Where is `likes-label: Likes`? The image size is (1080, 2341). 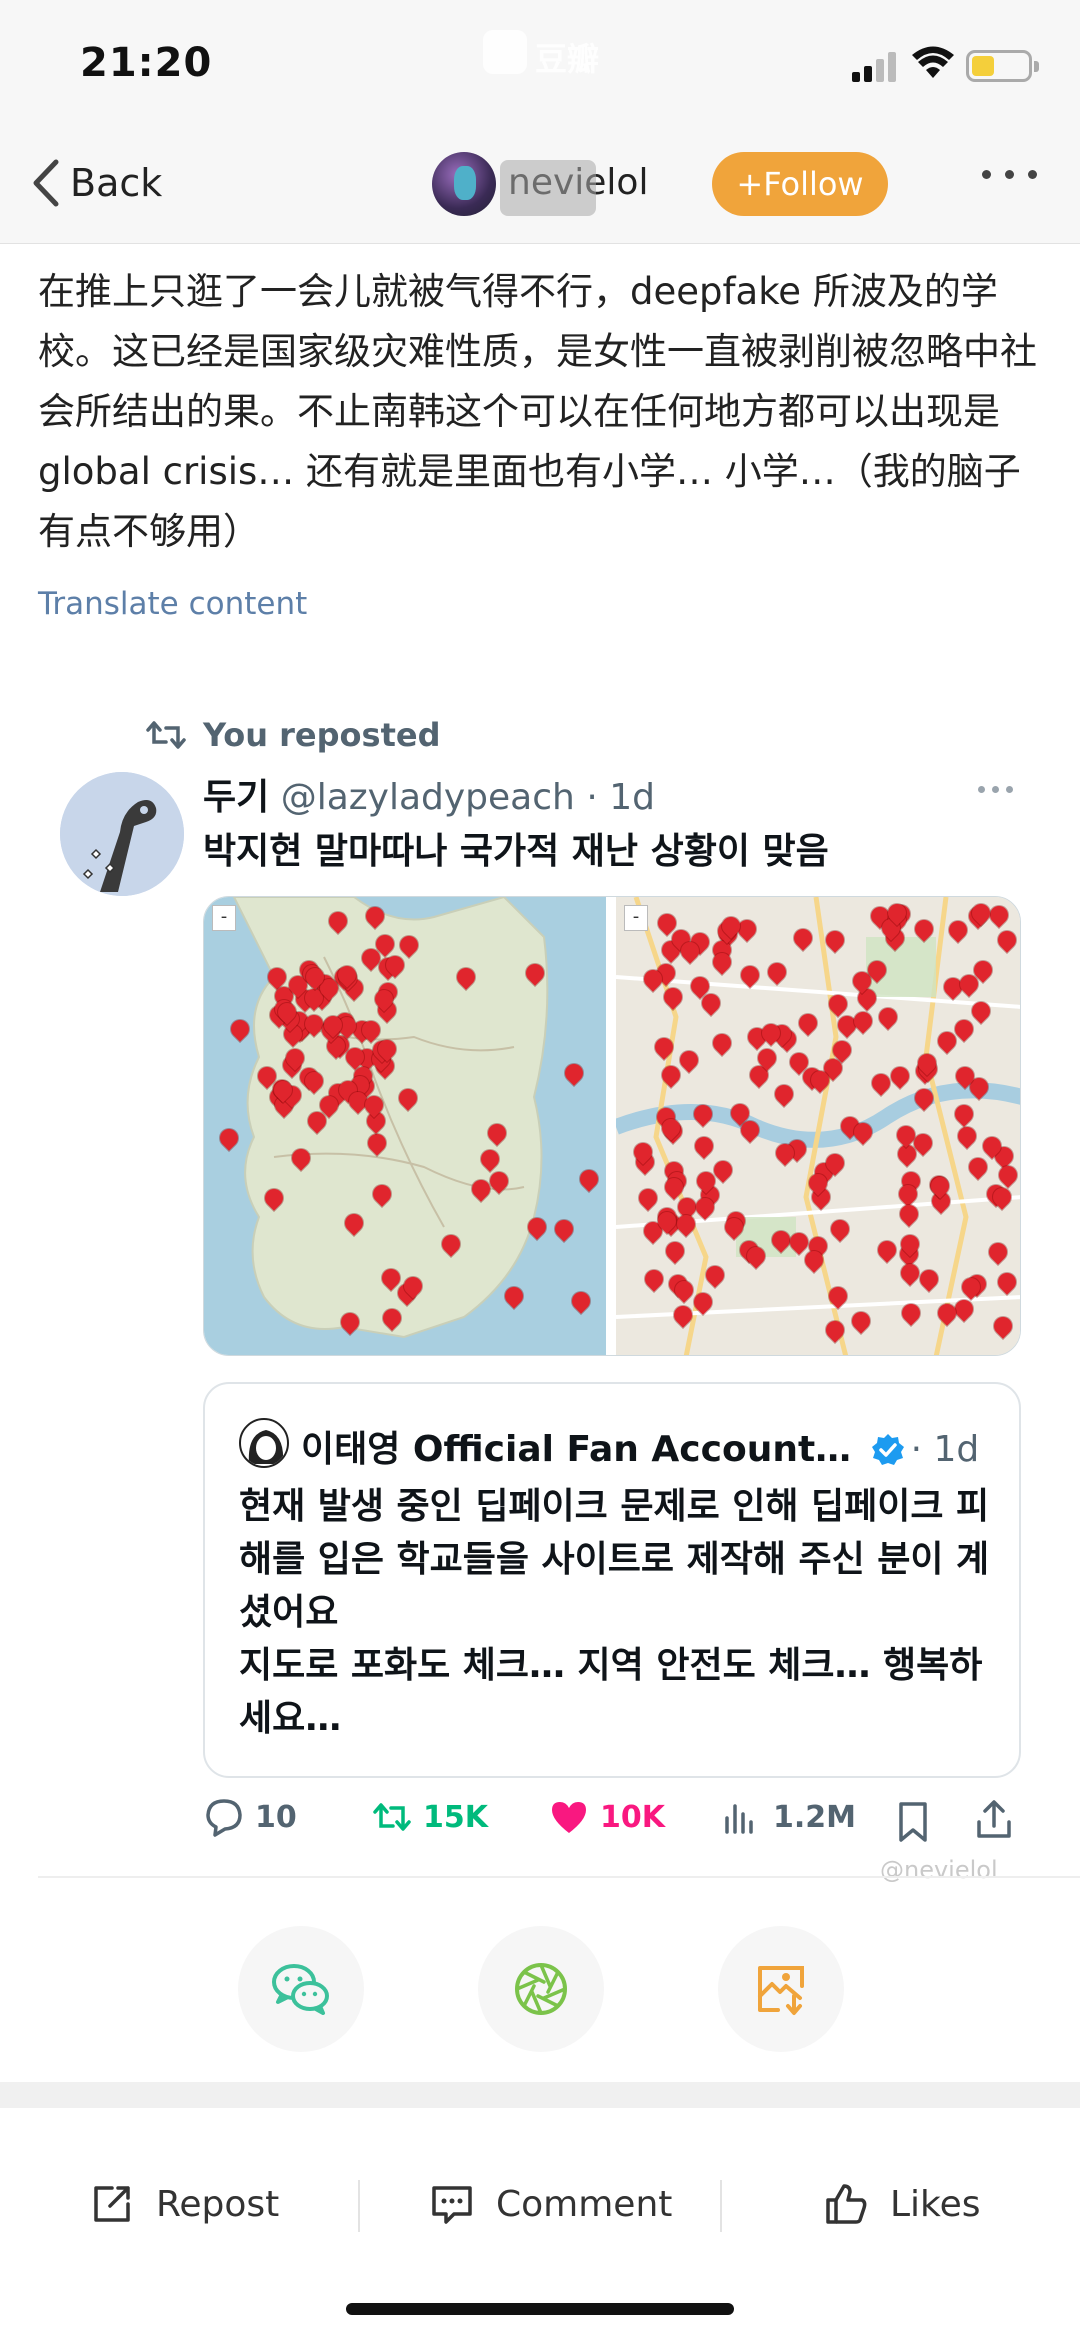 likes-label: Likes is located at coordinates (935, 2204).